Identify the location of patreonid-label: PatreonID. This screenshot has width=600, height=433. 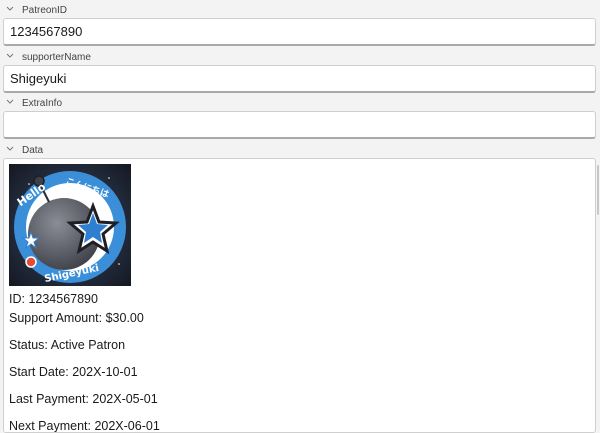
(45, 10).